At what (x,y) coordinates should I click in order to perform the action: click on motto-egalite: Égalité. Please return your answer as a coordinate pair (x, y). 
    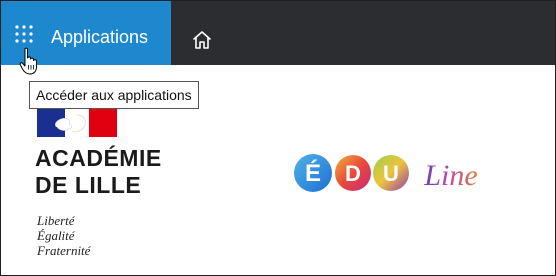
    Looking at the image, I should click on (56, 235).